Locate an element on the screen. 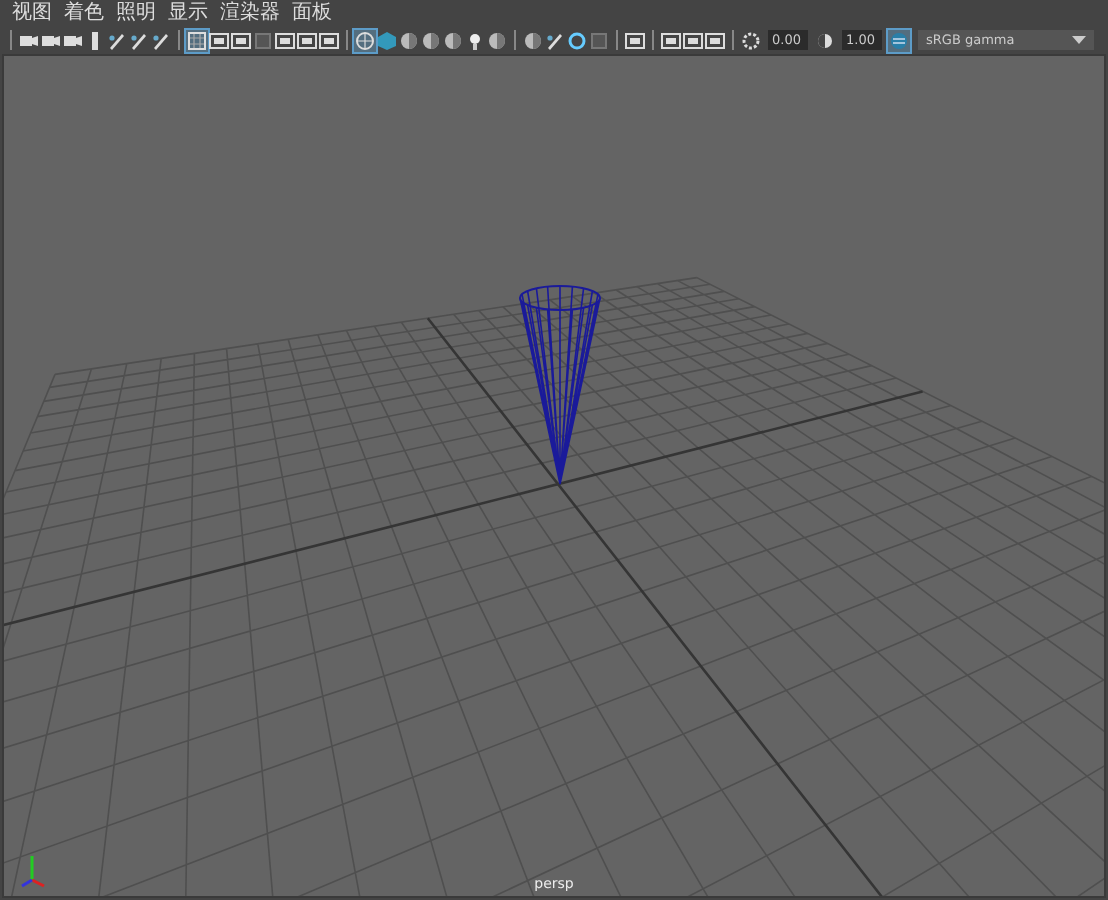  axis-icon is located at coordinates (33, 872).